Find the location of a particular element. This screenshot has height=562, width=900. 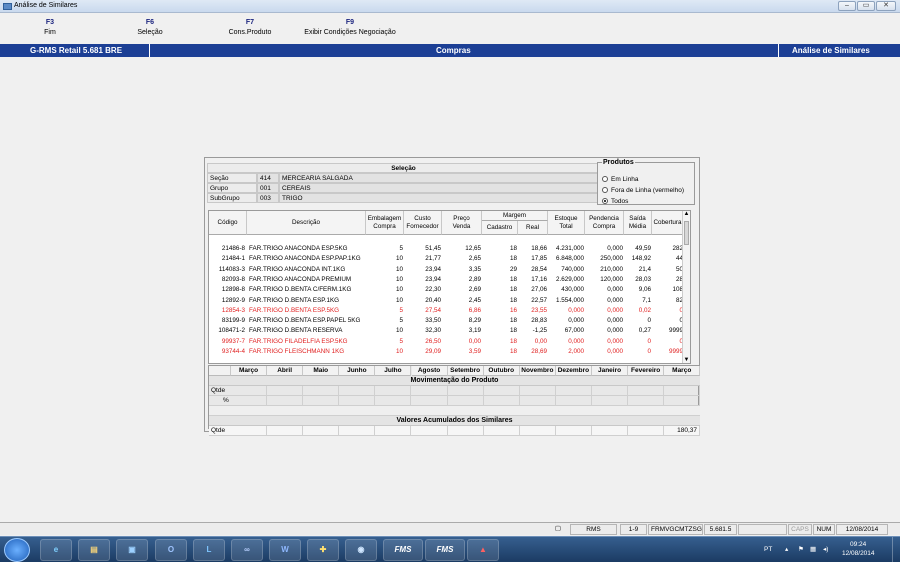

cell-estoque: 6.848,000 is located at coordinates (569, 259).